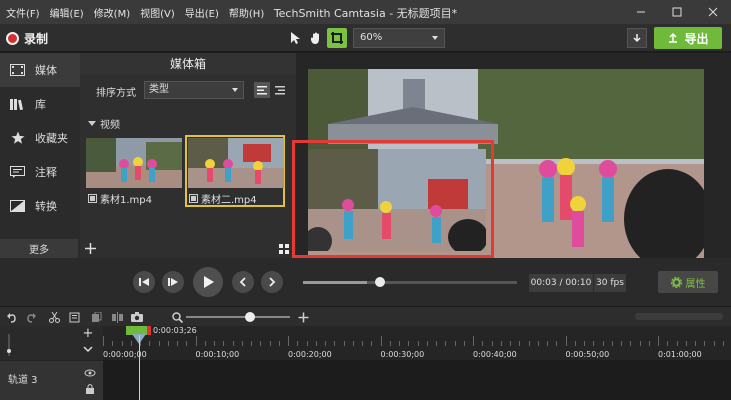 The image size is (731, 400). What do you see at coordinates (587, 354) in the screenshot?
I see `ruler-tick-label: 0:00:50;00` at bounding box center [587, 354].